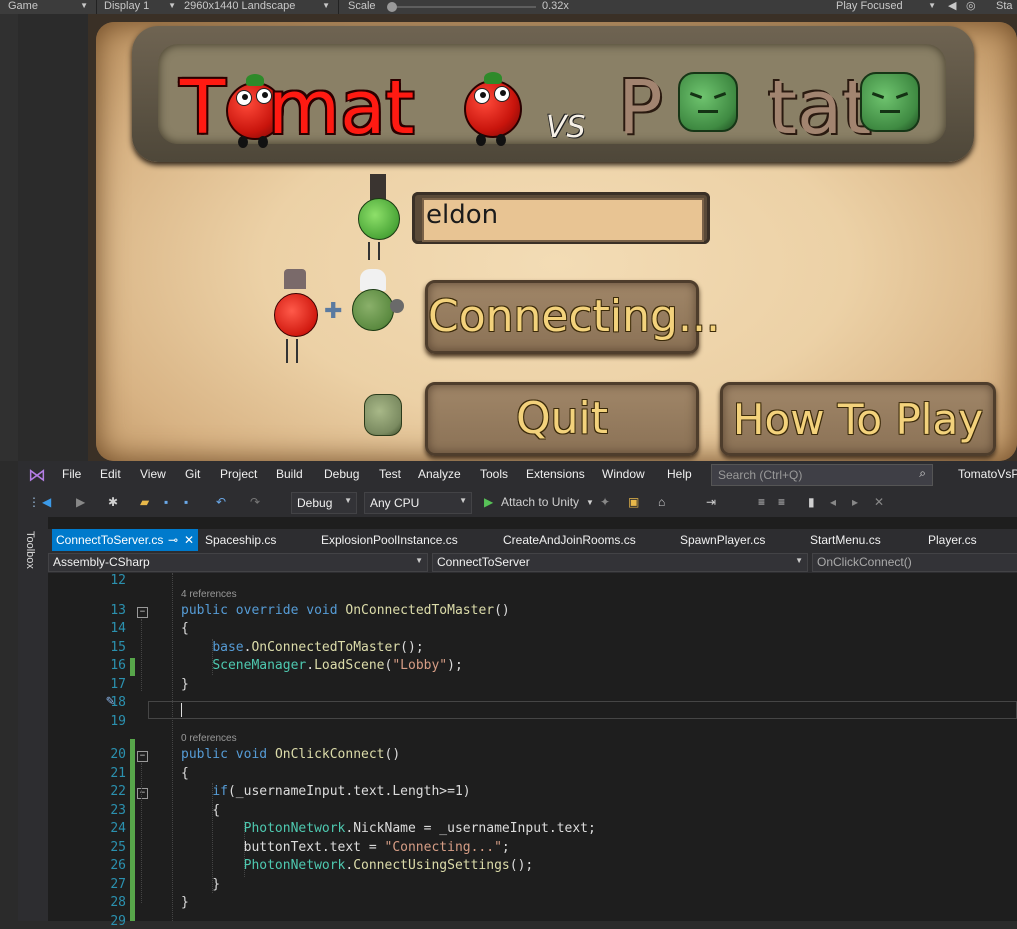 The width and height of the screenshot is (1017, 929). I want to click on line-number: 15, so click(118, 647).